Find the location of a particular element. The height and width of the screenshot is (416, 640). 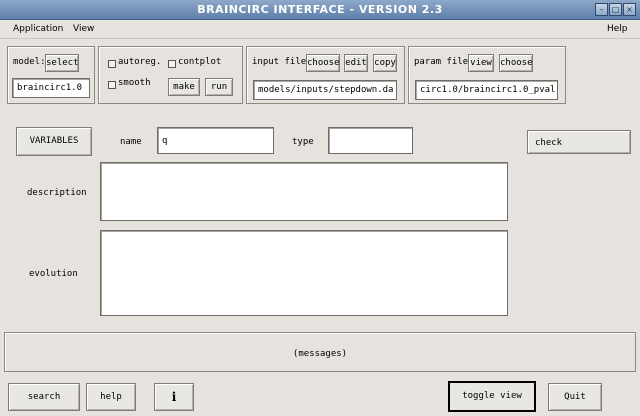

param-file-label: param file: is located at coordinates (444, 62).